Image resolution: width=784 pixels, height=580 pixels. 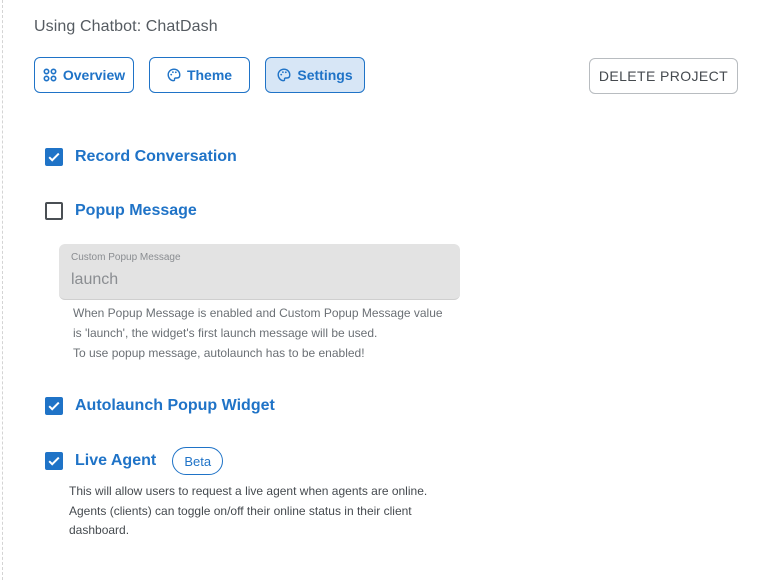 I want to click on settings-button: Settings, so click(x=315, y=75).